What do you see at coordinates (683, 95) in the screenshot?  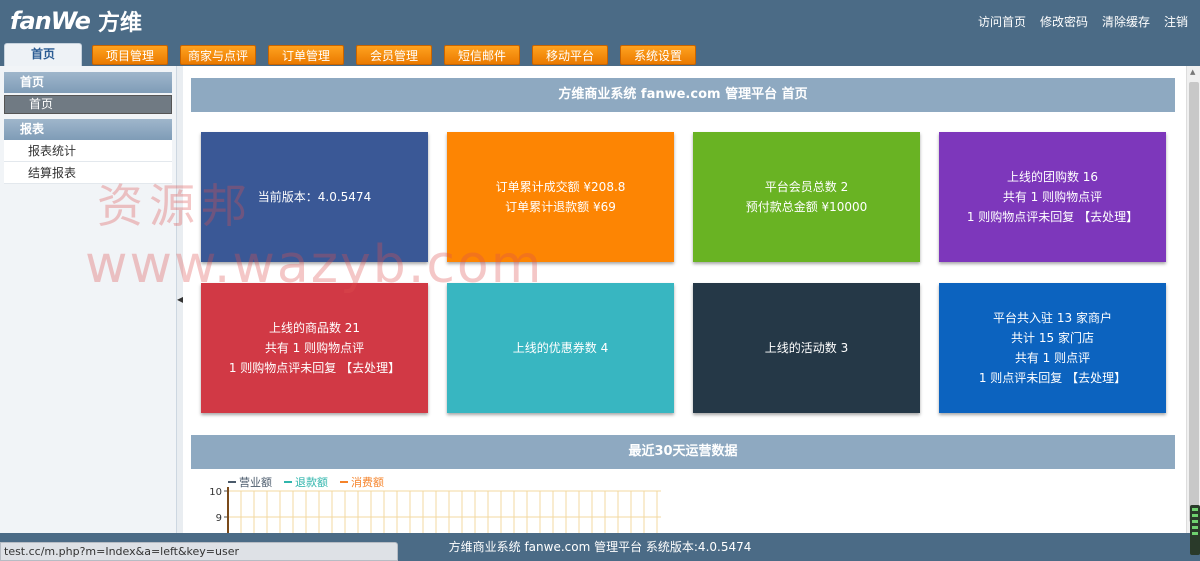 I see `page-title: 方维商业系统 fanwe.com 管理平台 首页` at bounding box center [683, 95].